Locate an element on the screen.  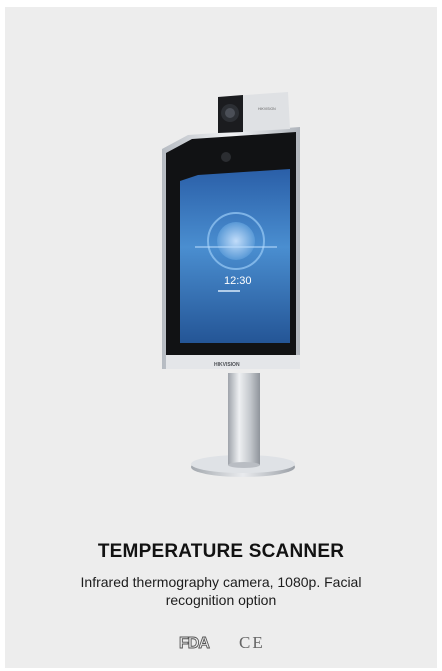
svg-text: CE is located at coordinates (251, 642).